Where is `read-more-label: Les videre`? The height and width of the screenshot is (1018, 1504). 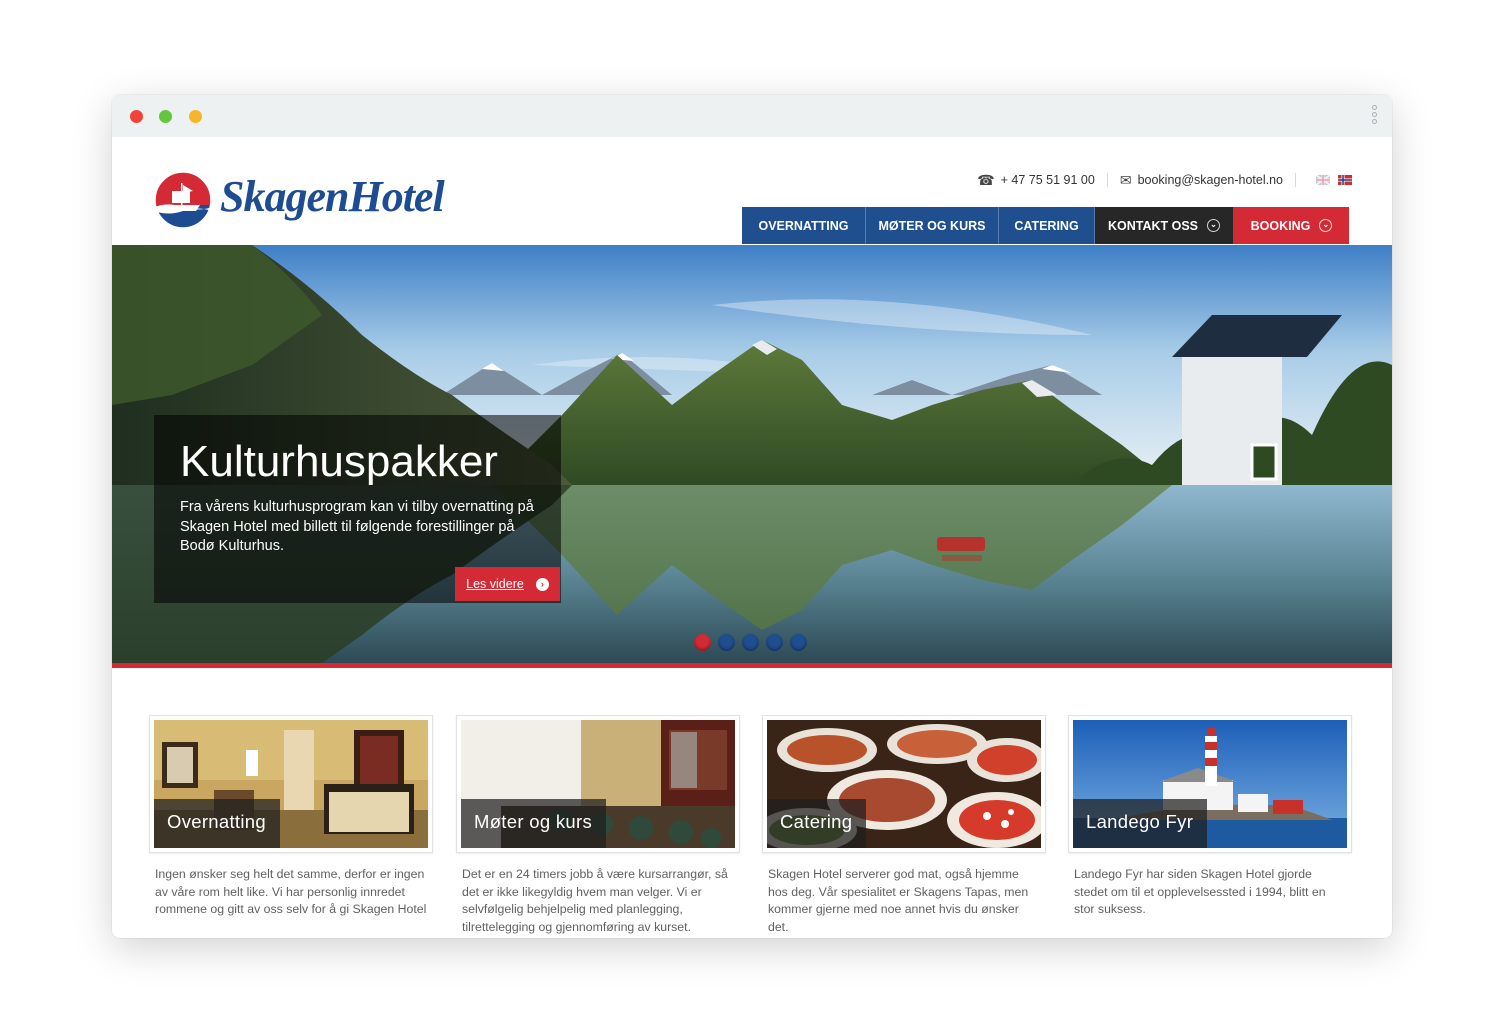
read-more-label: Les videre is located at coordinates (495, 584).